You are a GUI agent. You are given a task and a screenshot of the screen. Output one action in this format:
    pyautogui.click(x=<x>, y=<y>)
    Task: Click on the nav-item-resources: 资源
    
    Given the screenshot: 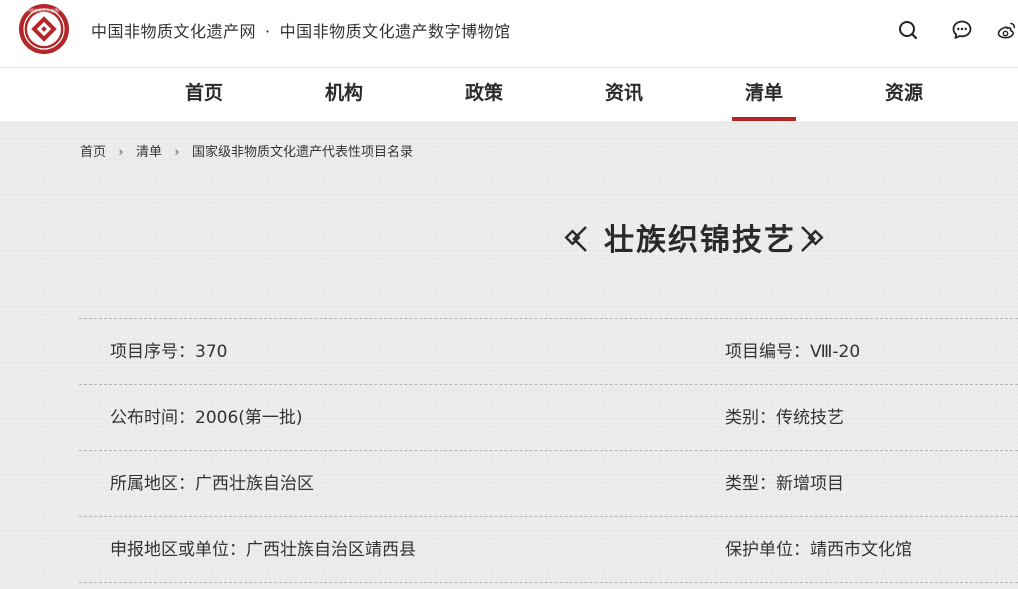 What is the action you would take?
    pyautogui.click(x=904, y=94)
    